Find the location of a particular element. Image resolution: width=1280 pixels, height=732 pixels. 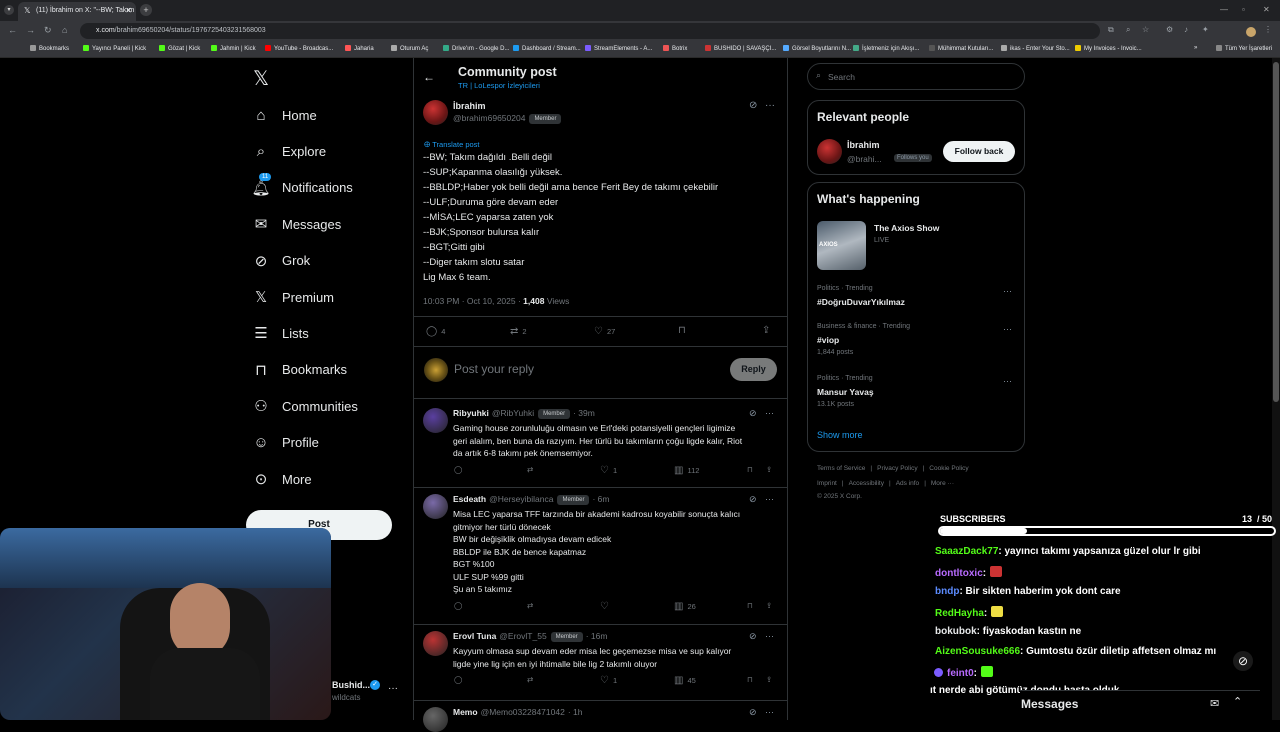

minimize-icon: — is located at coordinates (1224, 9).